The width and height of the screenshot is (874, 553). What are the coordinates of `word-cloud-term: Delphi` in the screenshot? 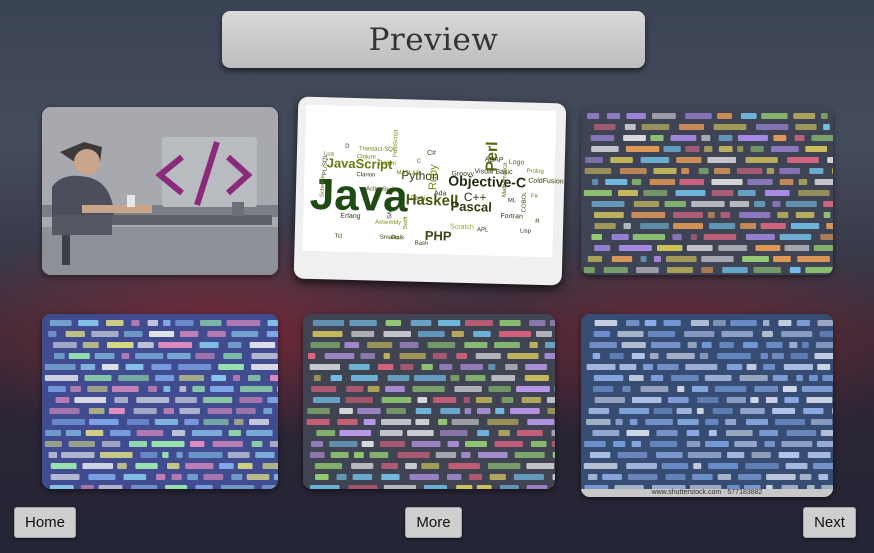 It's located at (387, 164).